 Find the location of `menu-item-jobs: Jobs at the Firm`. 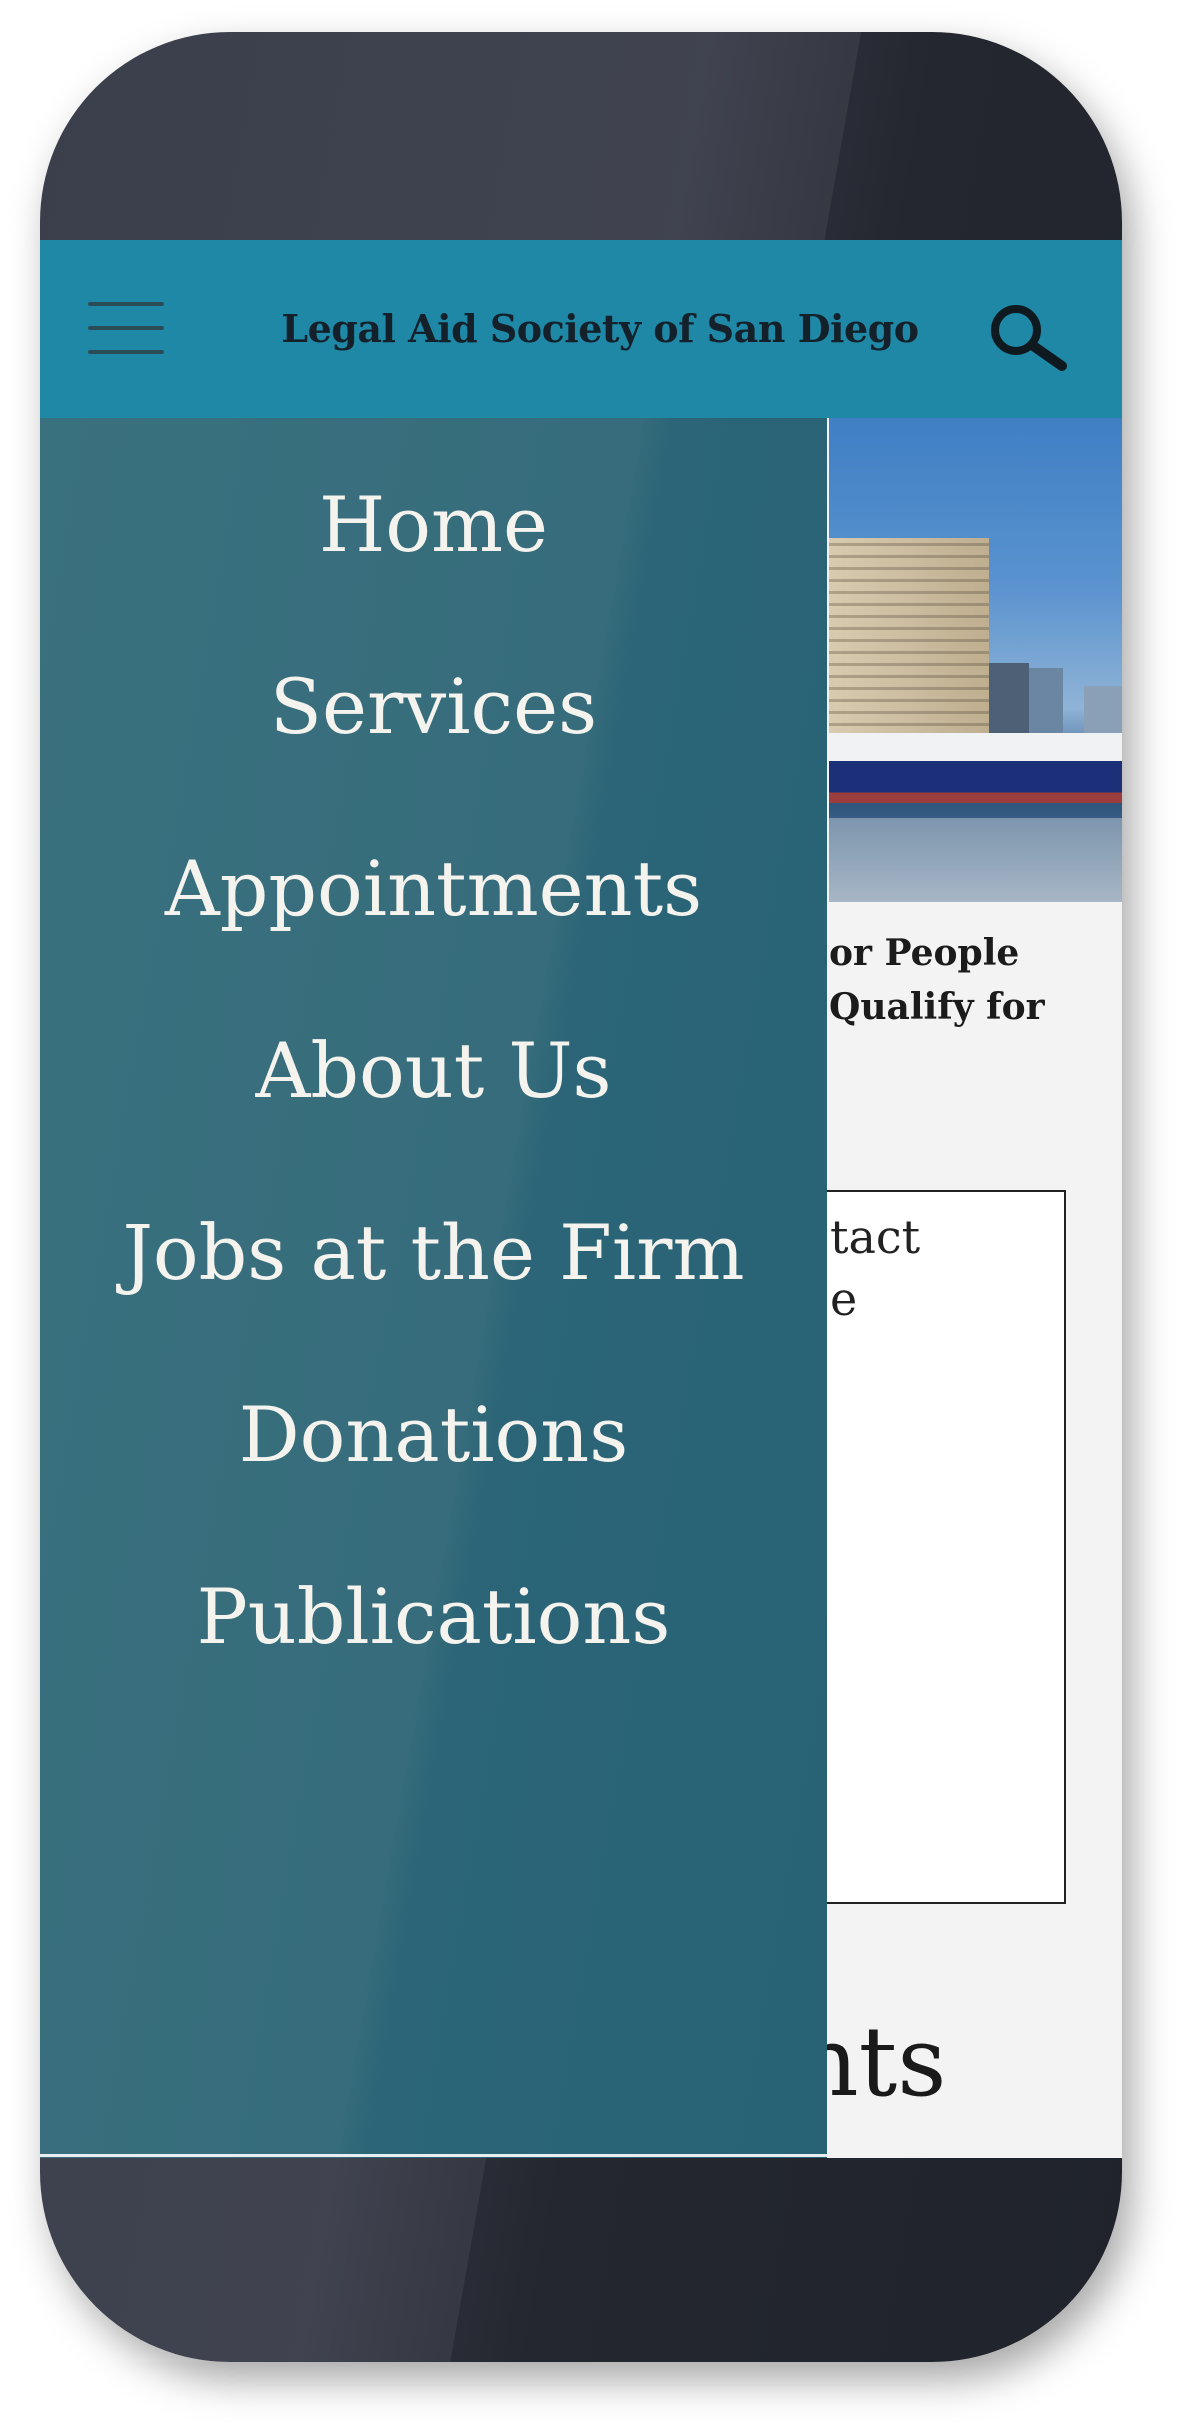

menu-item-jobs: Jobs at the Firm is located at coordinates (433, 1252).